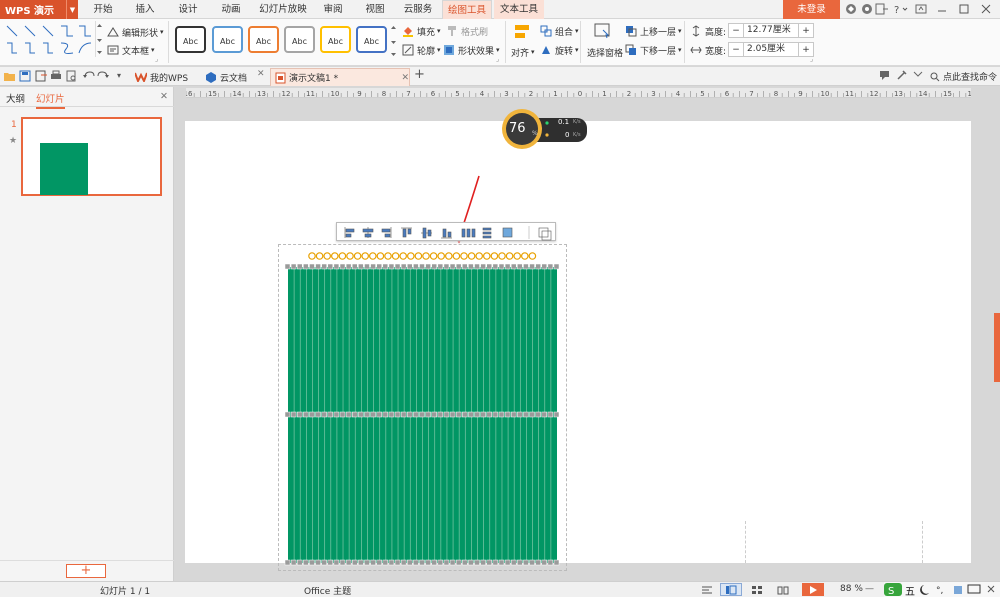  I want to click on width-stepper: − 2.05厘米 +, so click(771, 49).